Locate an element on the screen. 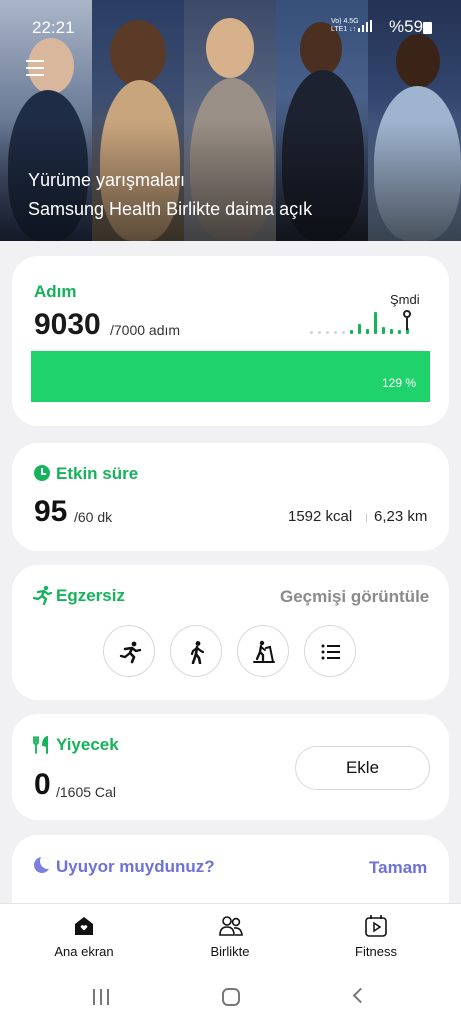 The width and height of the screenshot is (461, 1024). steps-title: Adım is located at coordinates (55, 291).